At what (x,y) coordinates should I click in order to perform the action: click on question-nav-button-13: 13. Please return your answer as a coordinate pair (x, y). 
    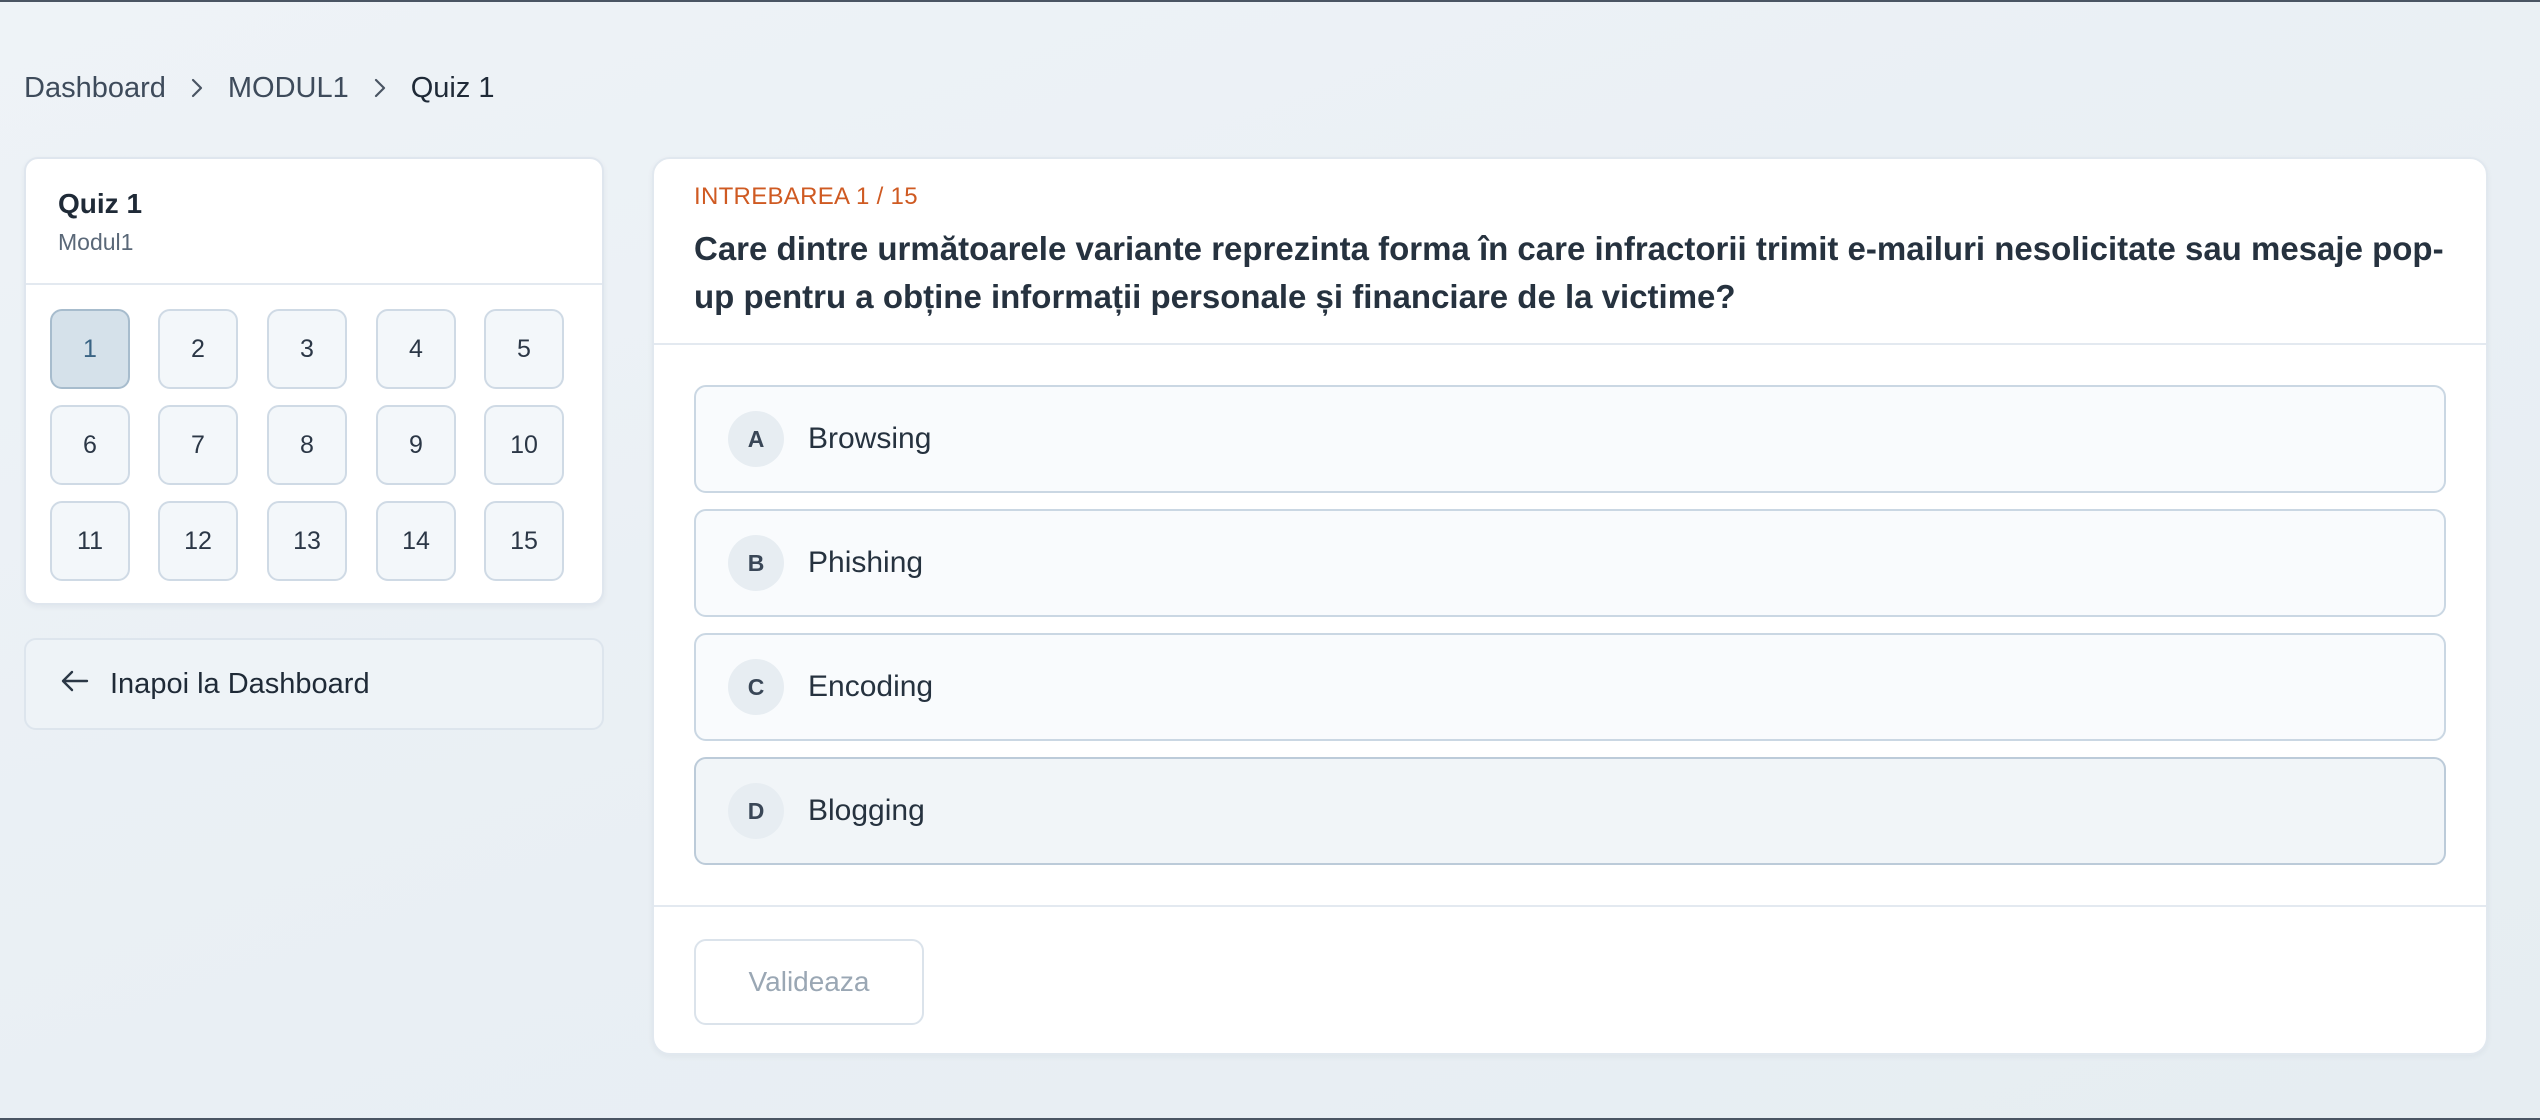
    Looking at the image, I should click on (307, 541).